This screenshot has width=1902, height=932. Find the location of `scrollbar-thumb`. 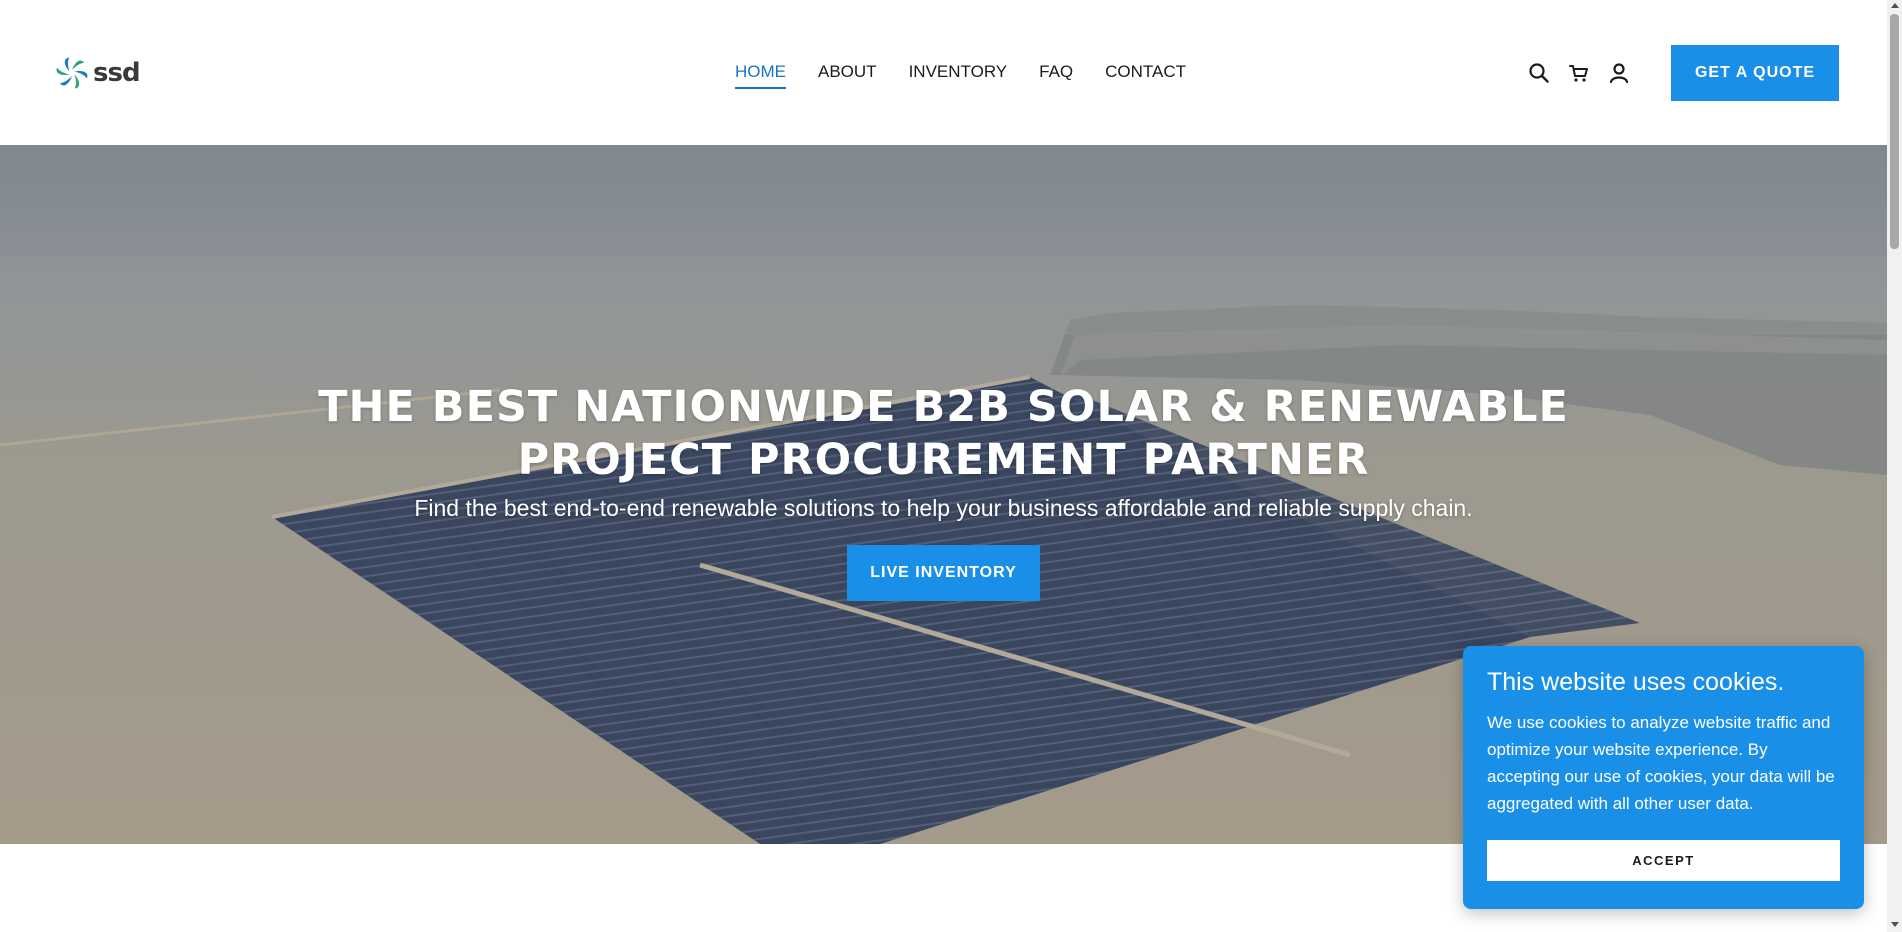

scrollbar-thumb is located at coordinates (1894, 131).